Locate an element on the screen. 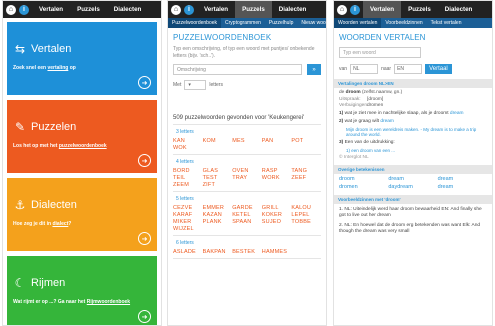 Image resolution: width=495 pixels, height=326 pixels. word-item: WORK is located at coordinates (277, 178).